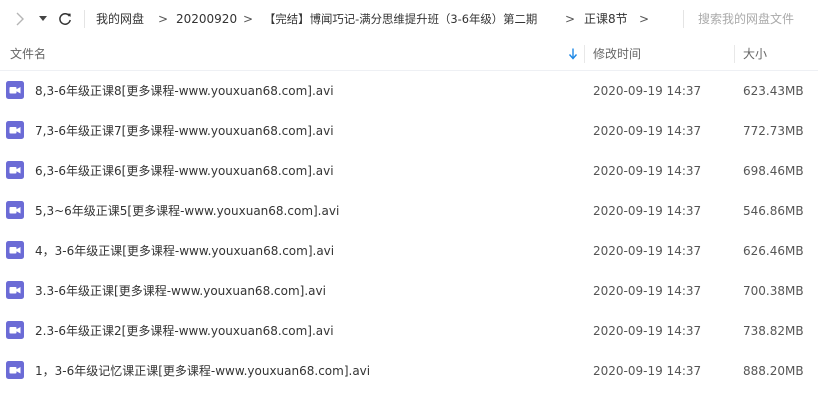  Describe the element at coordinates (120, 19) in the screenshot. I see `breadcrumb-item-root: 我的网盘` at that location.